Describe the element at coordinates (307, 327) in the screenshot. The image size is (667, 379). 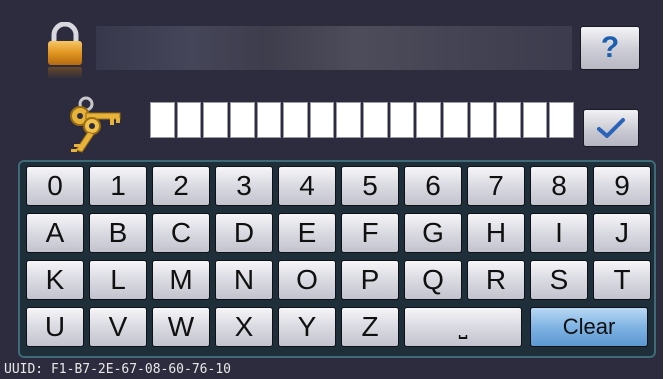
I see `key-y: Y` at that location.